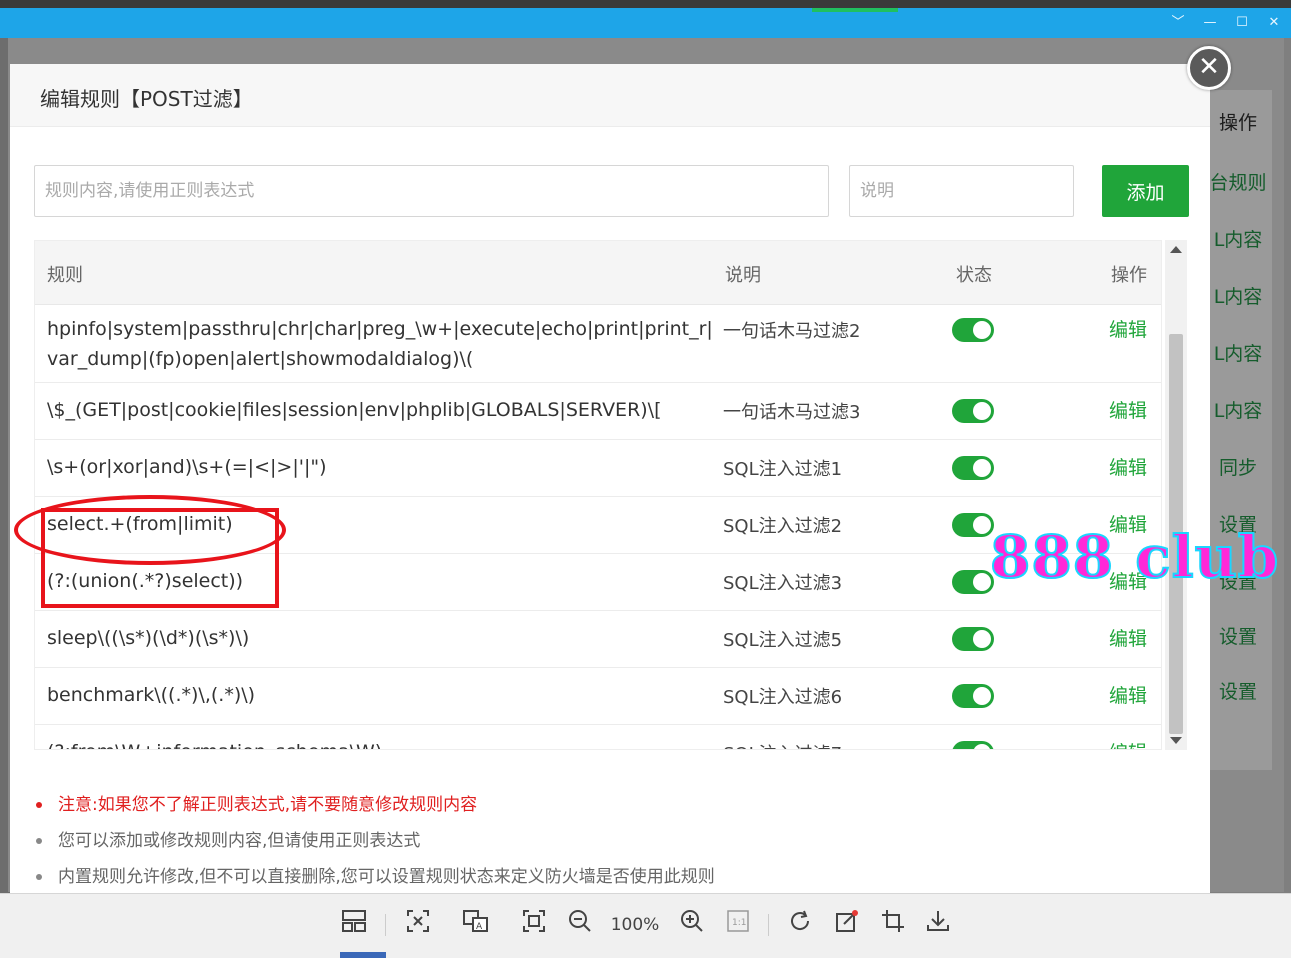 The width and height of the screenshot is (1291, 958). Describe the element at coordinates (594, 879) in the screenshot. I see `note-item: 内置规则允许修改,但不可以直接删除,您可以设置规则状态来定义防火墙是否使用此规则` at that location.